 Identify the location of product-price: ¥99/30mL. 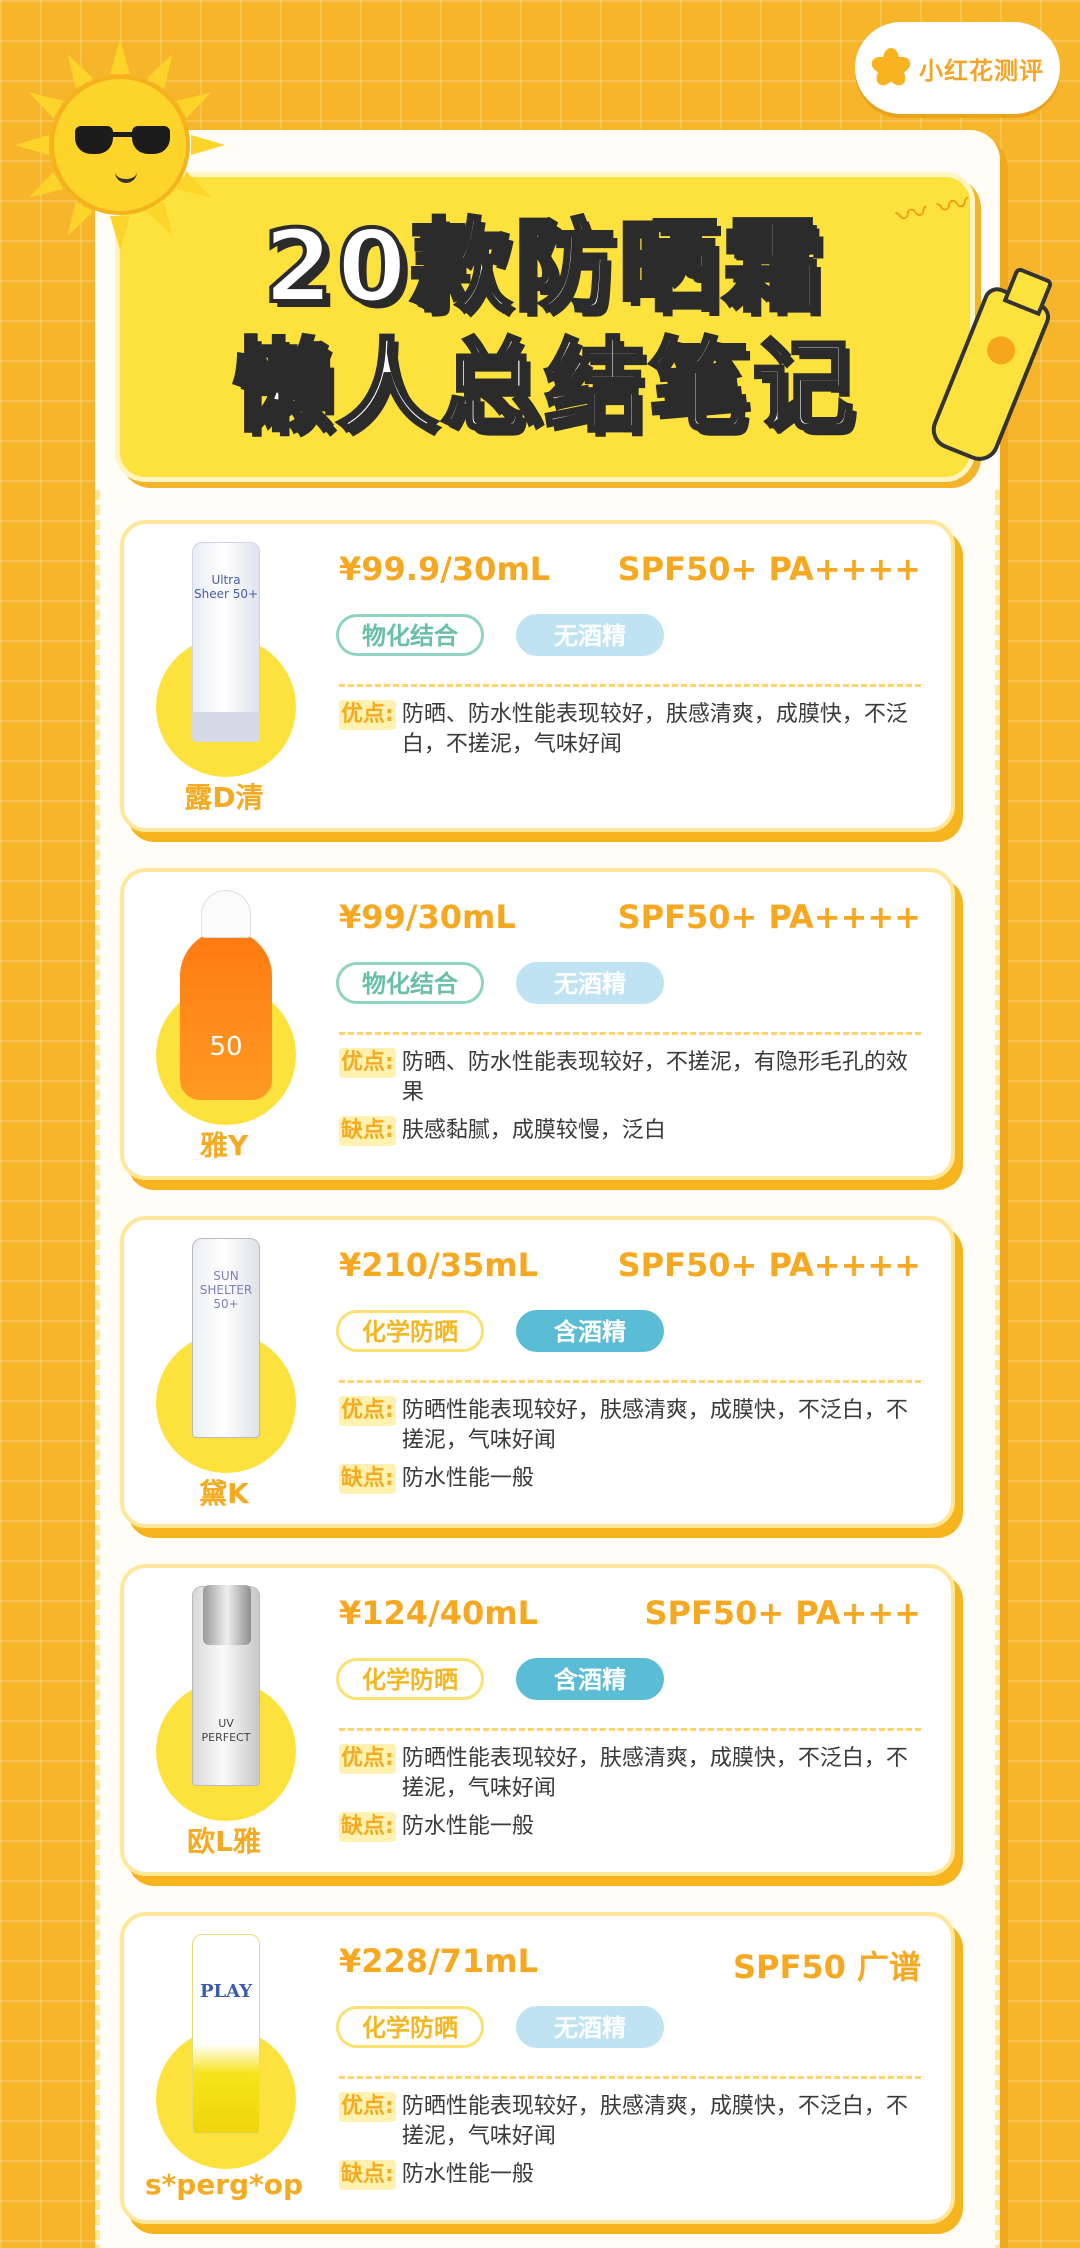
(427, 917).